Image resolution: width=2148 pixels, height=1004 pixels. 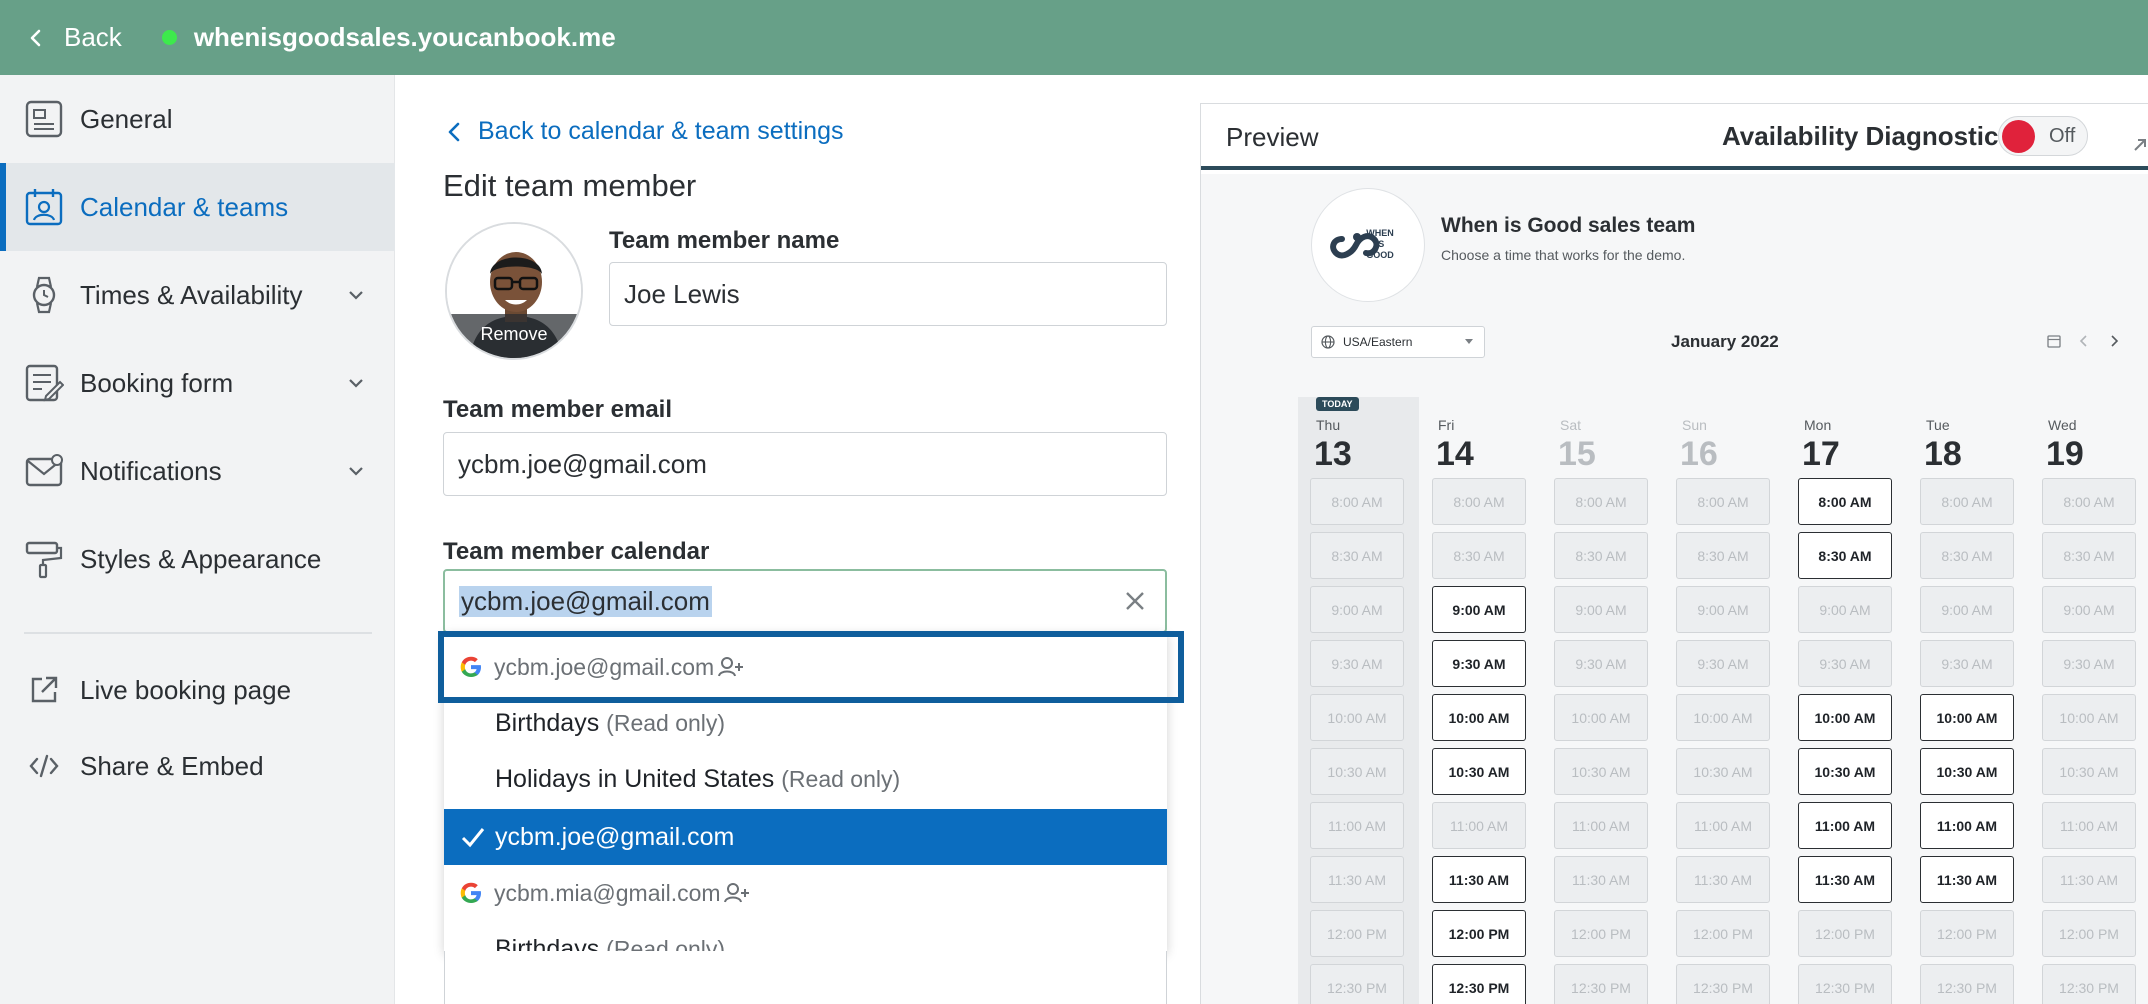 What do you see at coordinates (682, 293) in the screenshot?
I see `name-value: Joe Lewis` at bounding box center [682, 293].